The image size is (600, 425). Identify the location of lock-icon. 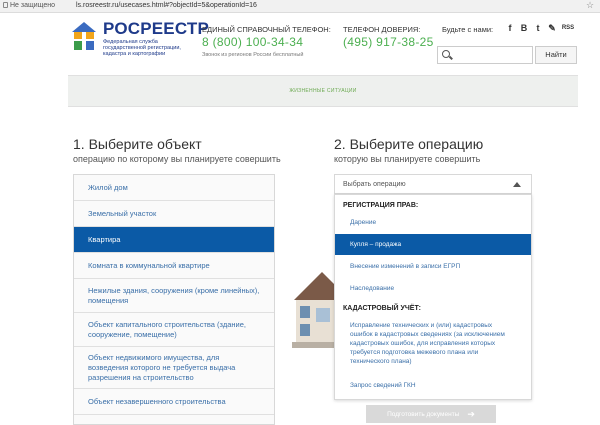
(5, 5).